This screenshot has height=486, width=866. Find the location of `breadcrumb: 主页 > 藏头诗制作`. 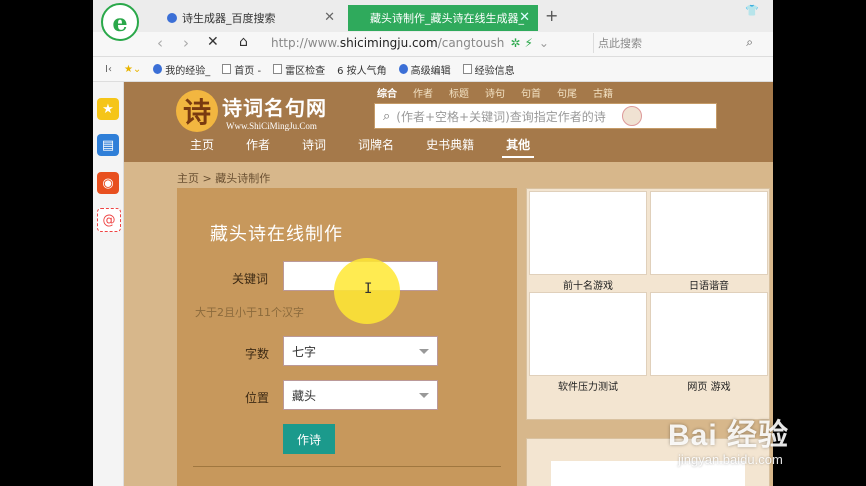

breadcrumb: 主页 > 藏头诗制作 is located at coordinates (223, 178).